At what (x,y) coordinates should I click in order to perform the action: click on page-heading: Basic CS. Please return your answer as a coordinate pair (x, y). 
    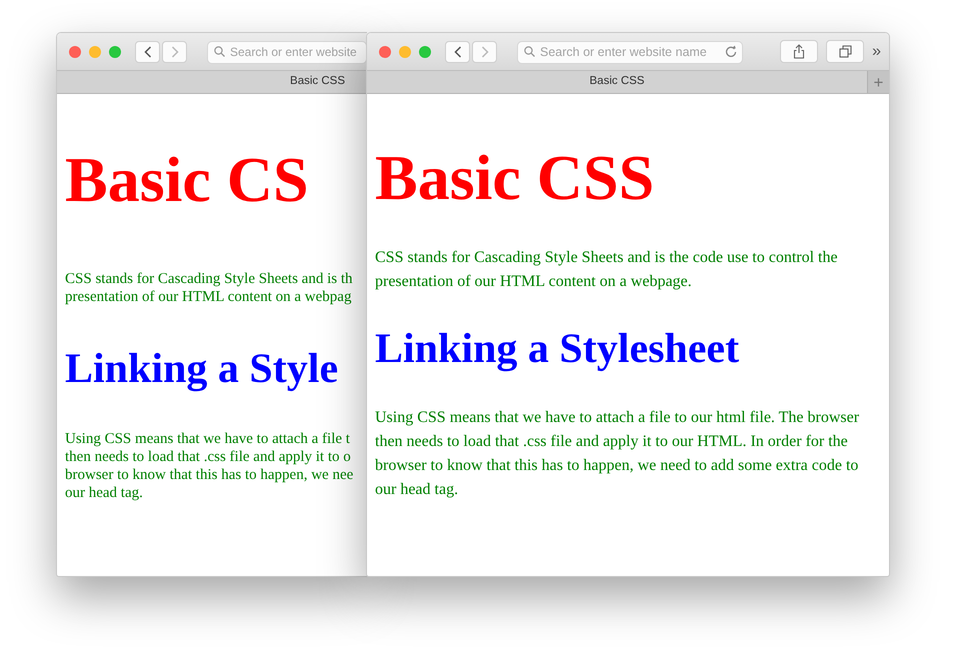
    Looking at the image, I should click on (187, 180).